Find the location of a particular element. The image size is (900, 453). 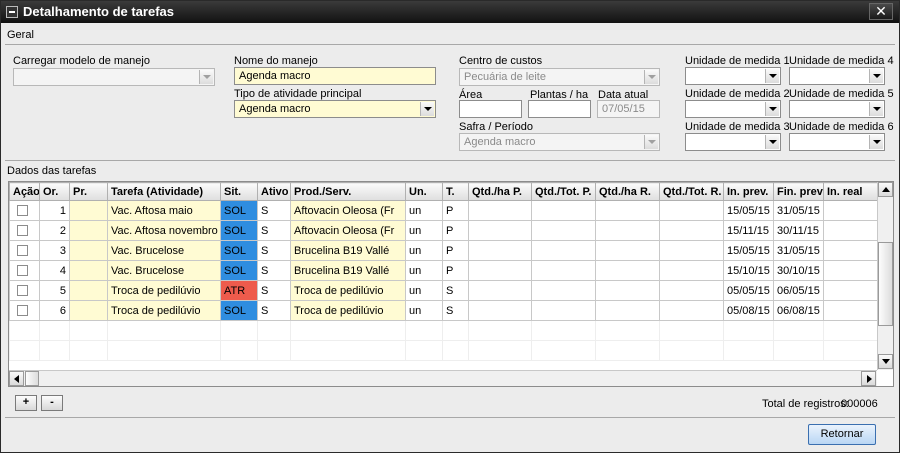

unidade-medida-1-select is located at coordinates (733, 76).